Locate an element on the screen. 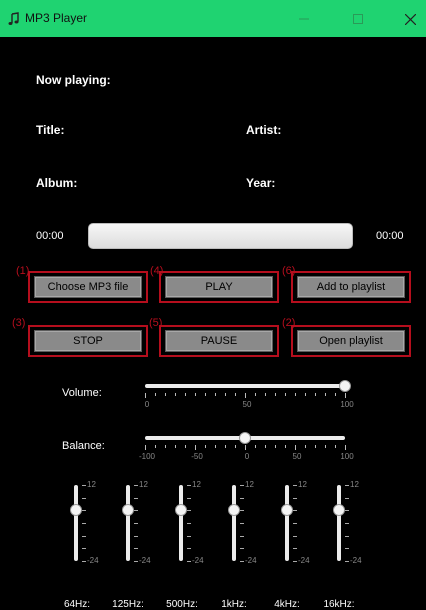  add-to-playlist-highlight: Add to playlist is located at coordinates (351, 287).